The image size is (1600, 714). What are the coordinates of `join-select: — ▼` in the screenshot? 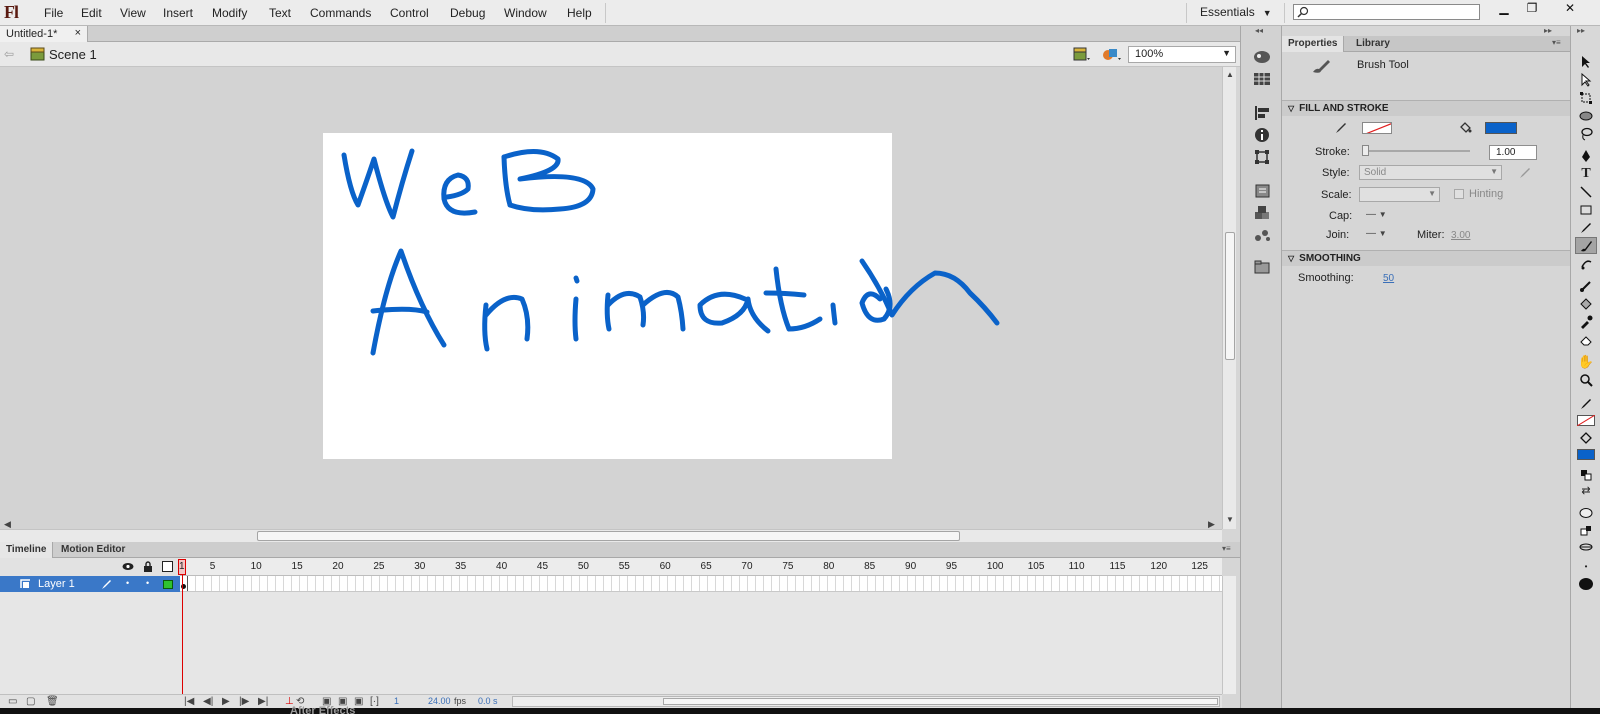 It's located at (1376, 233).